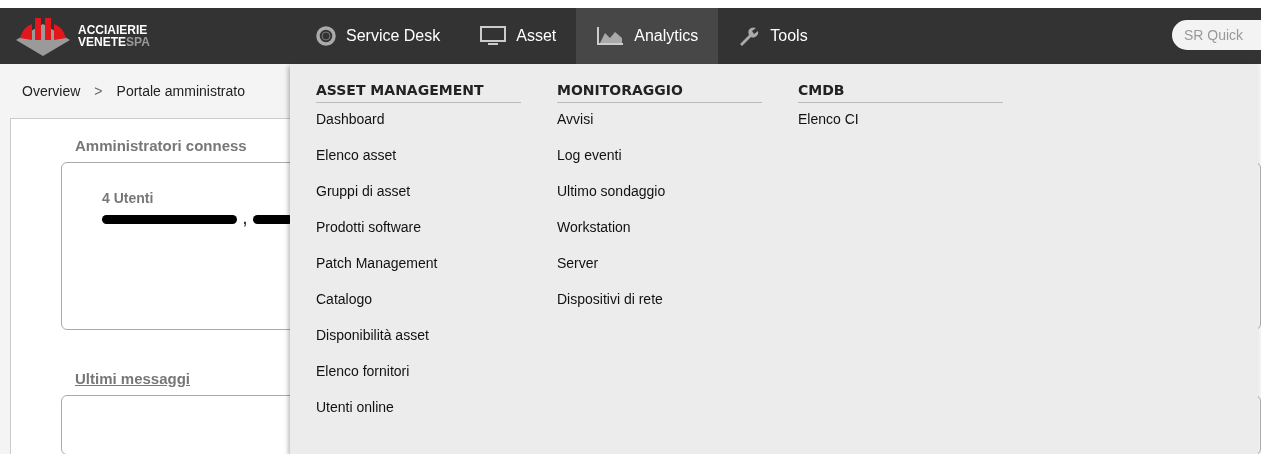  What do you see at coordinates (138, 42) in the screenshot?
I see `logo-text: SPA` at bounding box center [138, 42].